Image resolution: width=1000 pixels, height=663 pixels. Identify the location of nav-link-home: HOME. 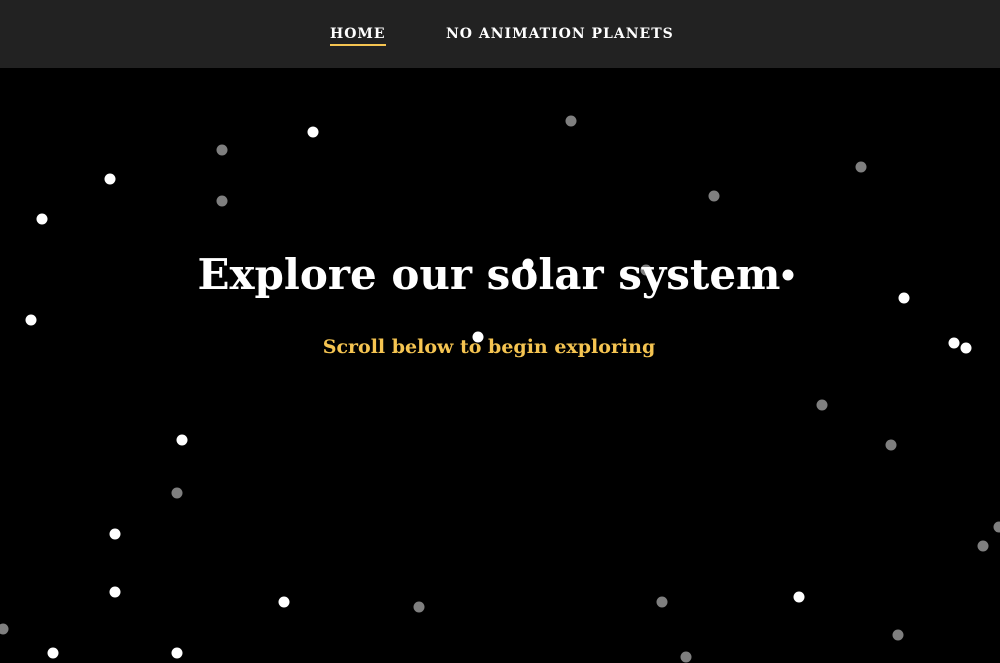
(358, 36).